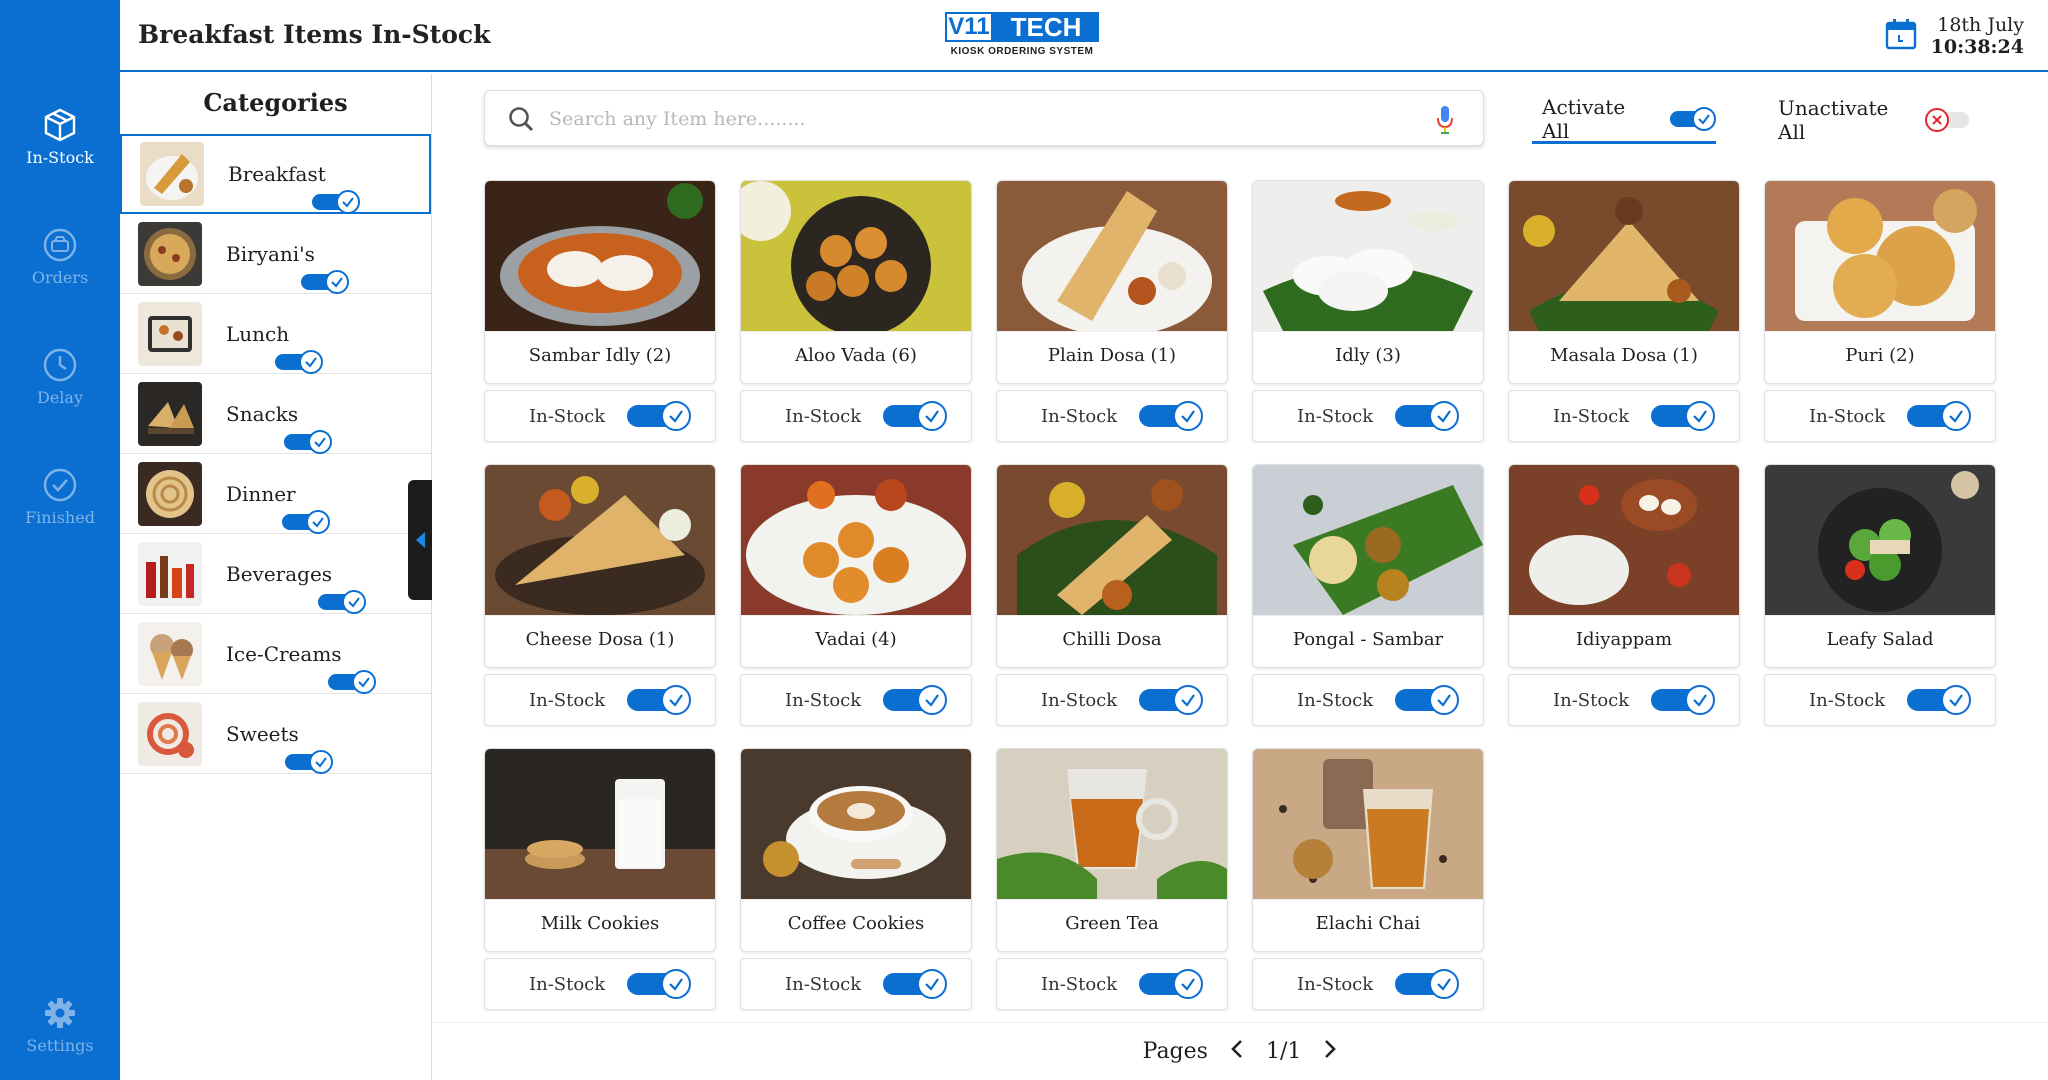 Image resolution: width=2048 pixels, height=1080 pixels. I want to click on activate-all-toggle, so click(1692, 118).